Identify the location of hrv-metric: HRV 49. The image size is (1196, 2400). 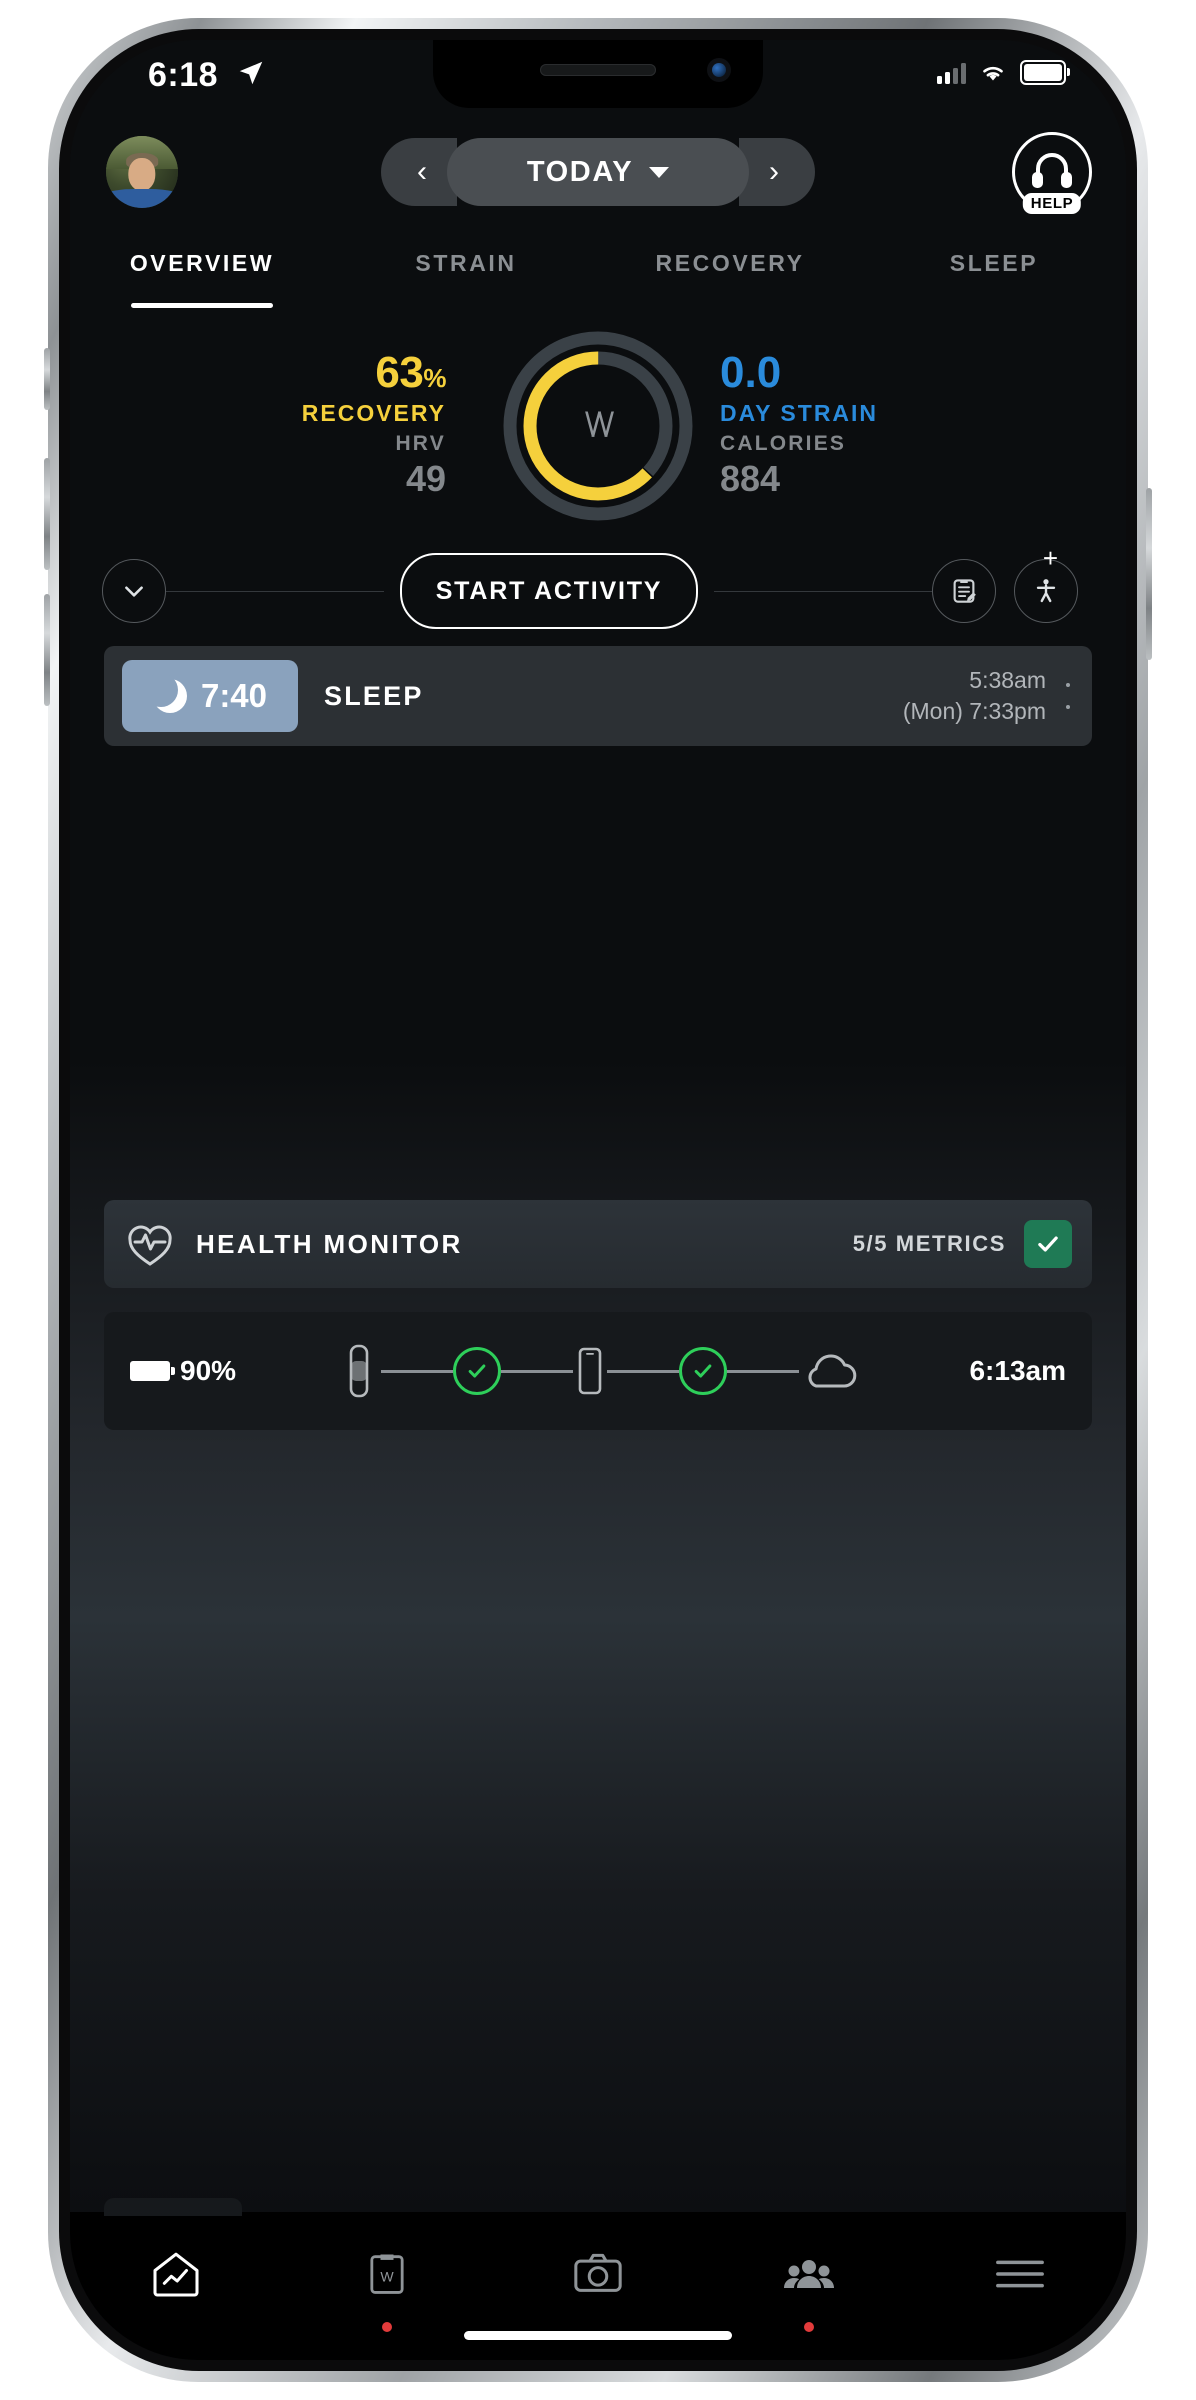
(356, 466).